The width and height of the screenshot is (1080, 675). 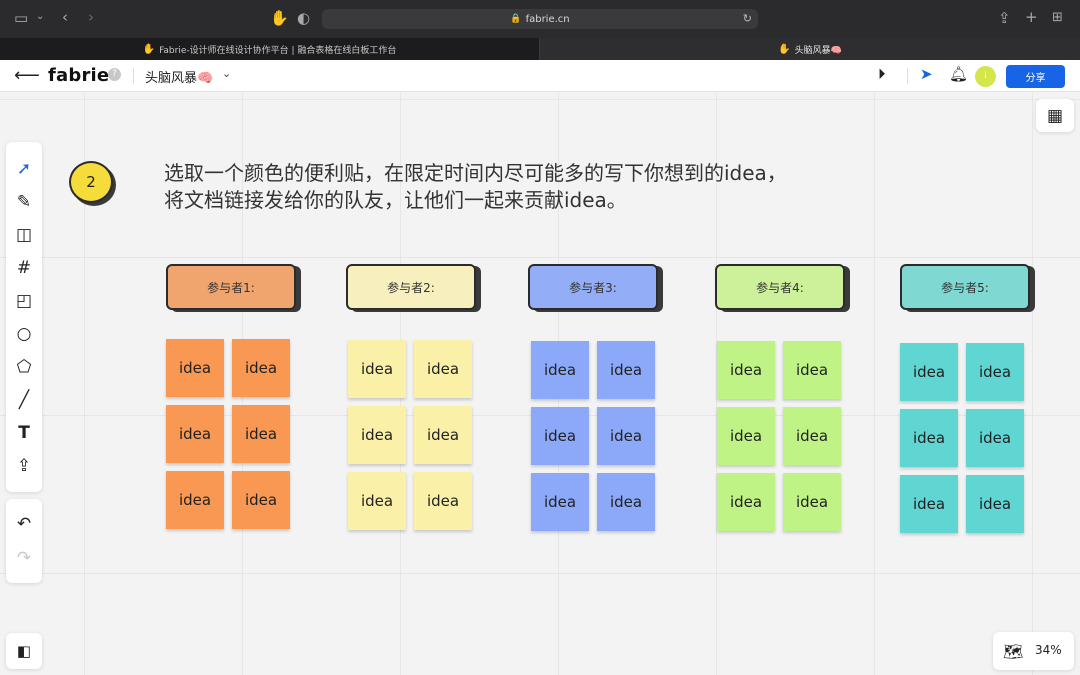 What do you see at coordinates (24, 524) in the screenshot?
I see `undo-icon: ↶` at bounding box center [24, 524].